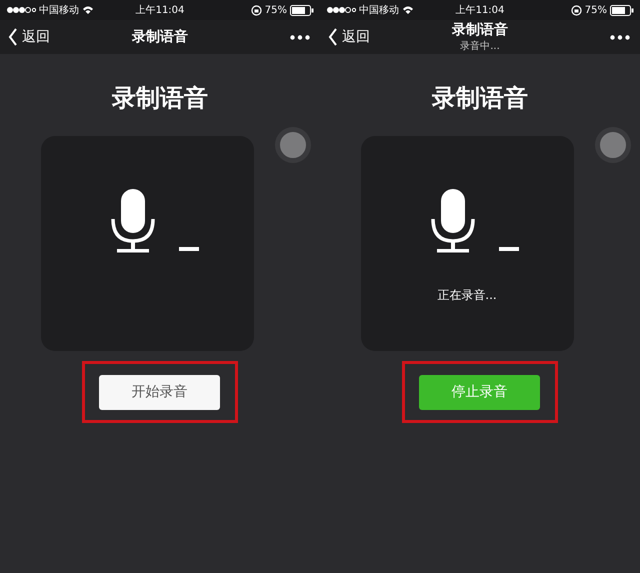 The width and height of the screenshot is (640, 573). I want to click on start-recording-button: 开始录音, so click(159, 392).